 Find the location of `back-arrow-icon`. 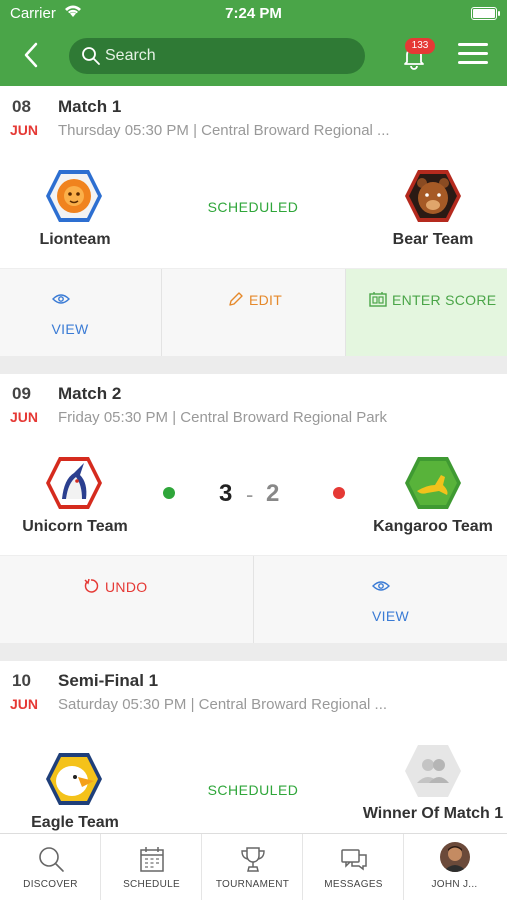

back-arrow-icon is located at coordinates (33, 55).